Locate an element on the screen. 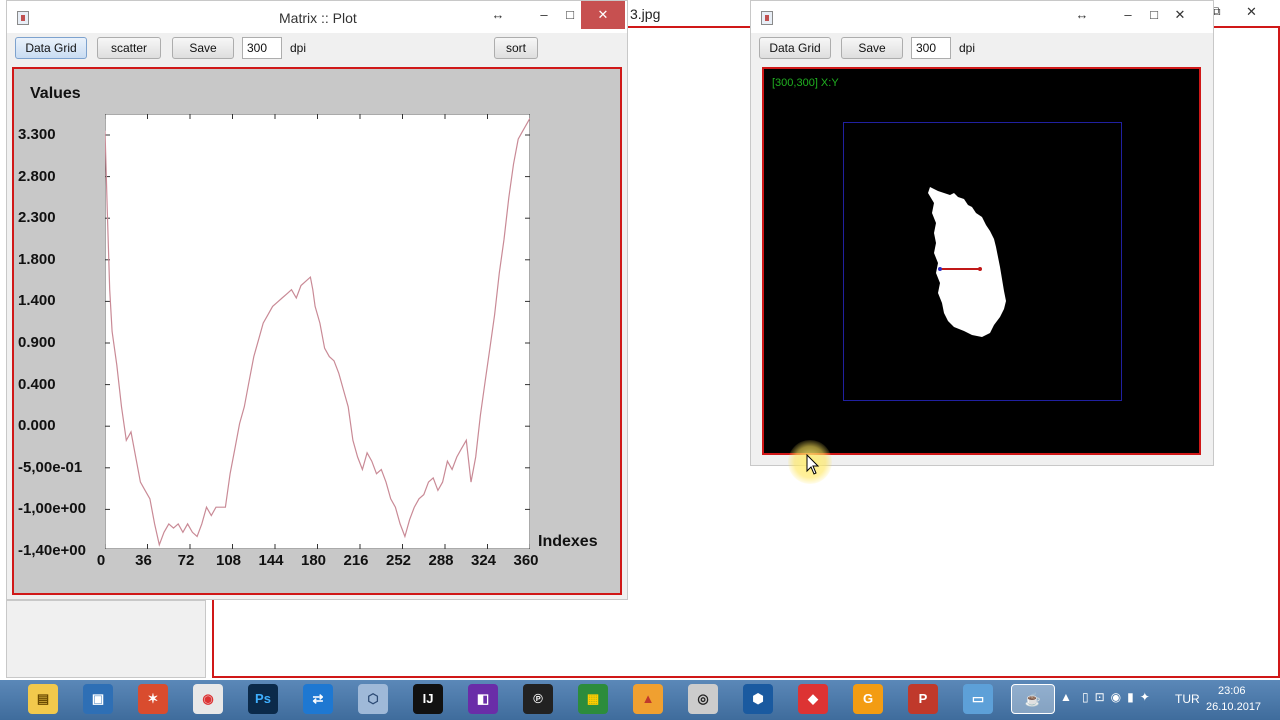 The image size is (1280, 720). tray-icons: ▯⊡◉▮✦ is located at coordinates (1119, 697).